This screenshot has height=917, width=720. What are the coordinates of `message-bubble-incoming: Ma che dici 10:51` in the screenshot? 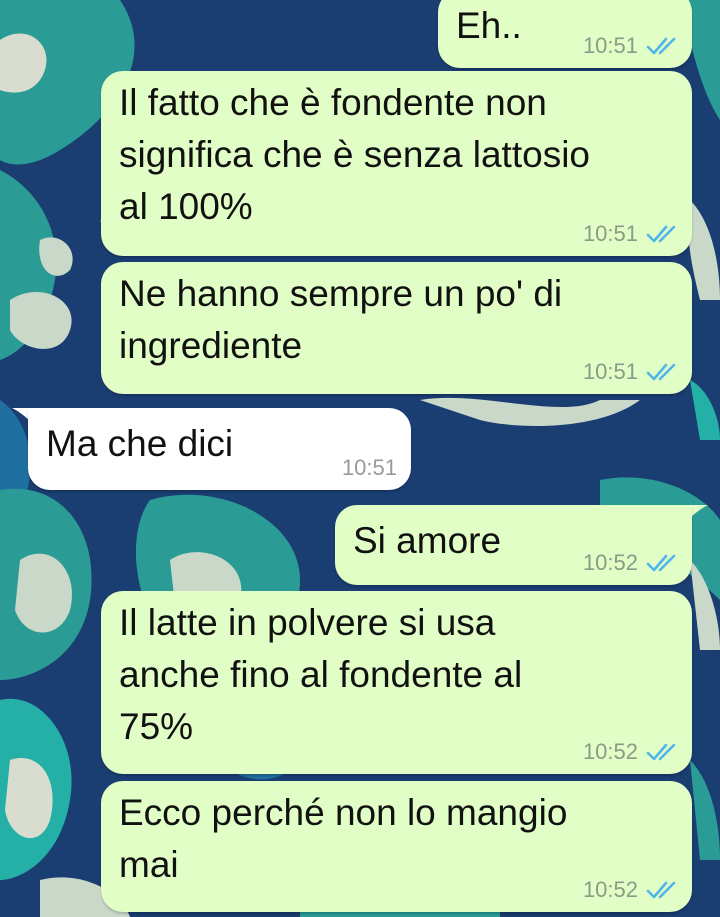 It's located at (219, 449).